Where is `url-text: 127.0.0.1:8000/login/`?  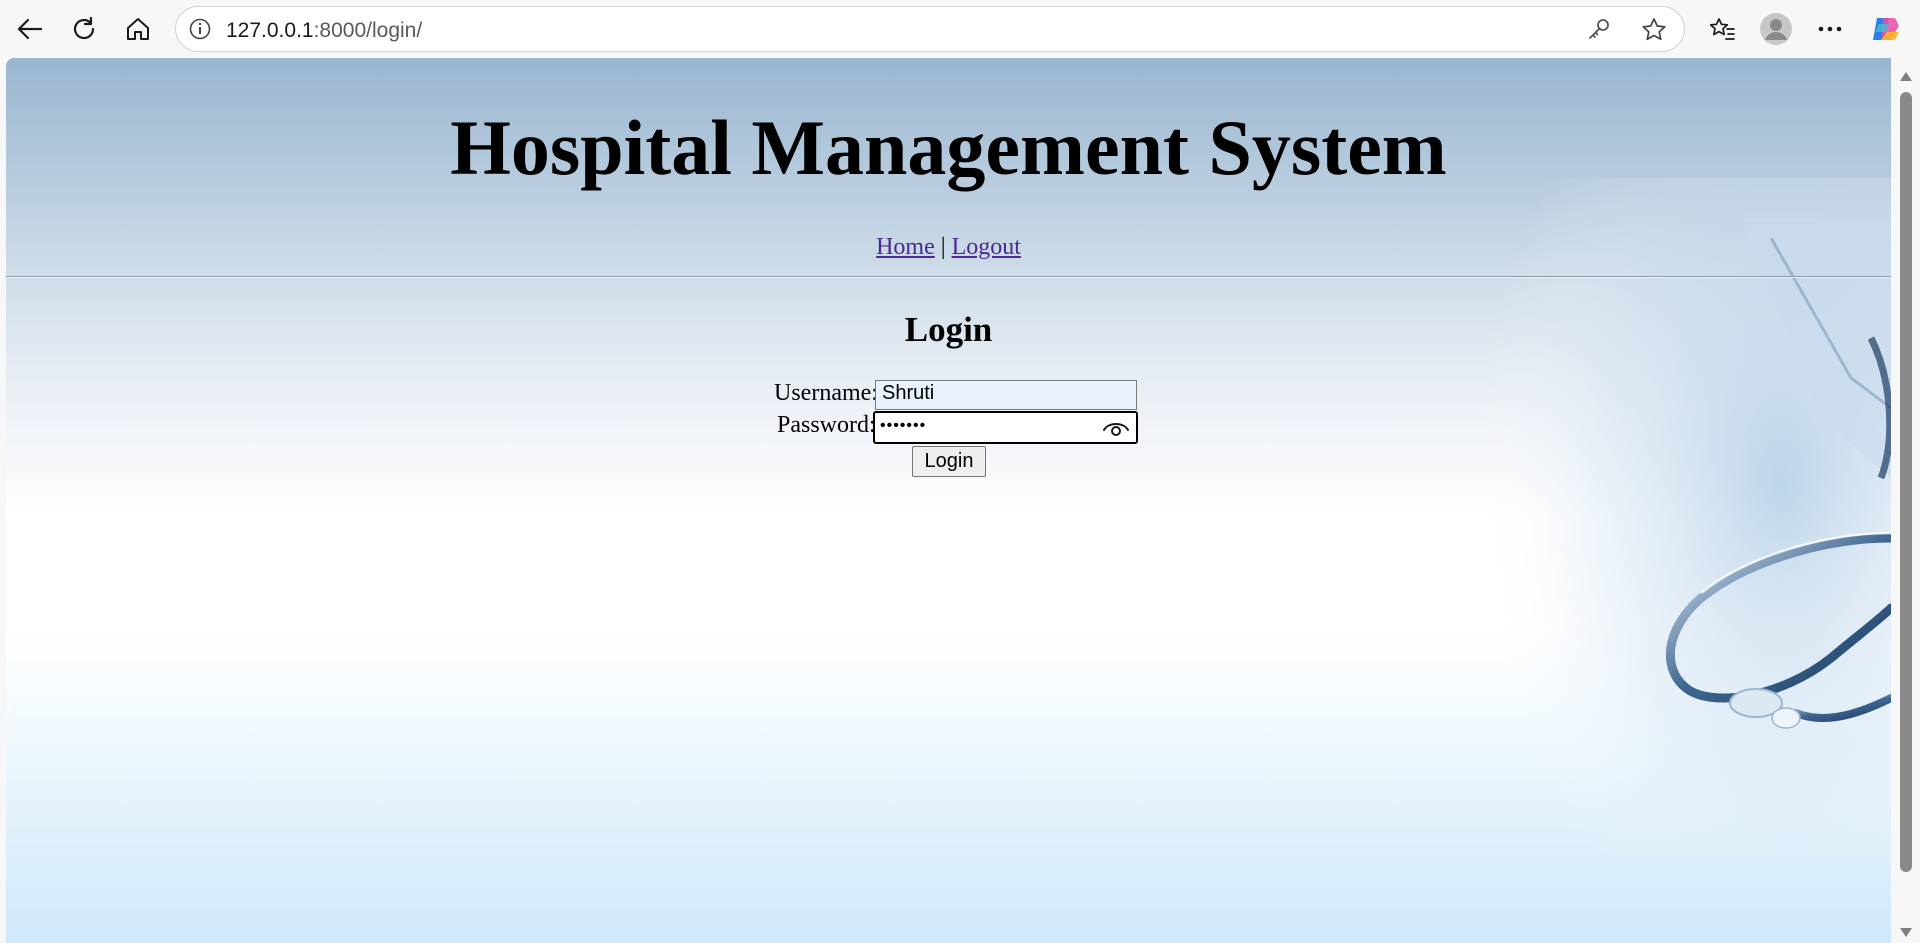 url-text: 127.0.0.1:8000/login/ is located at coordinates (324, 31).